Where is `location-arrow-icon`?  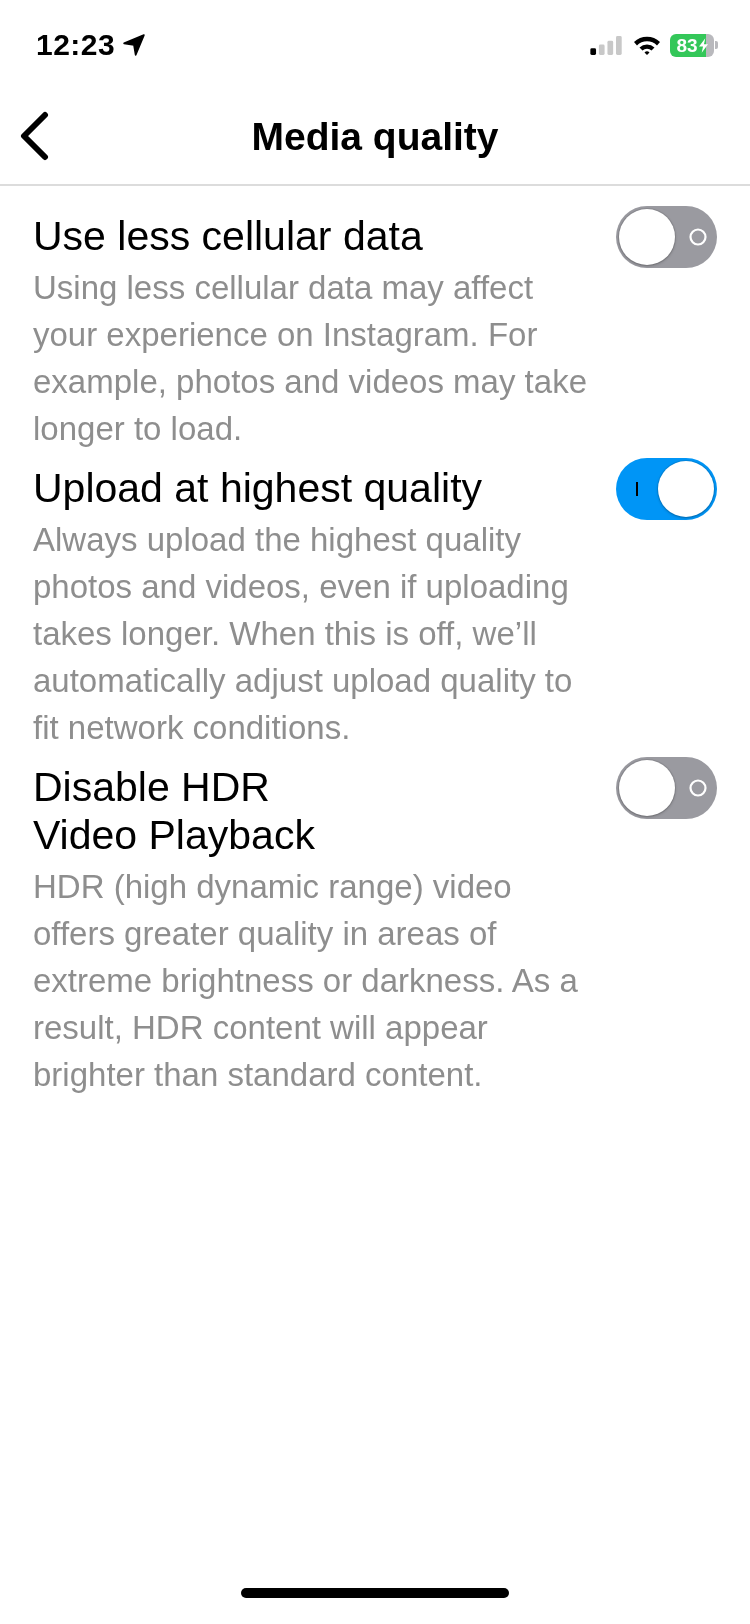 location-arrow-icon is located at coordinates (134, 45).